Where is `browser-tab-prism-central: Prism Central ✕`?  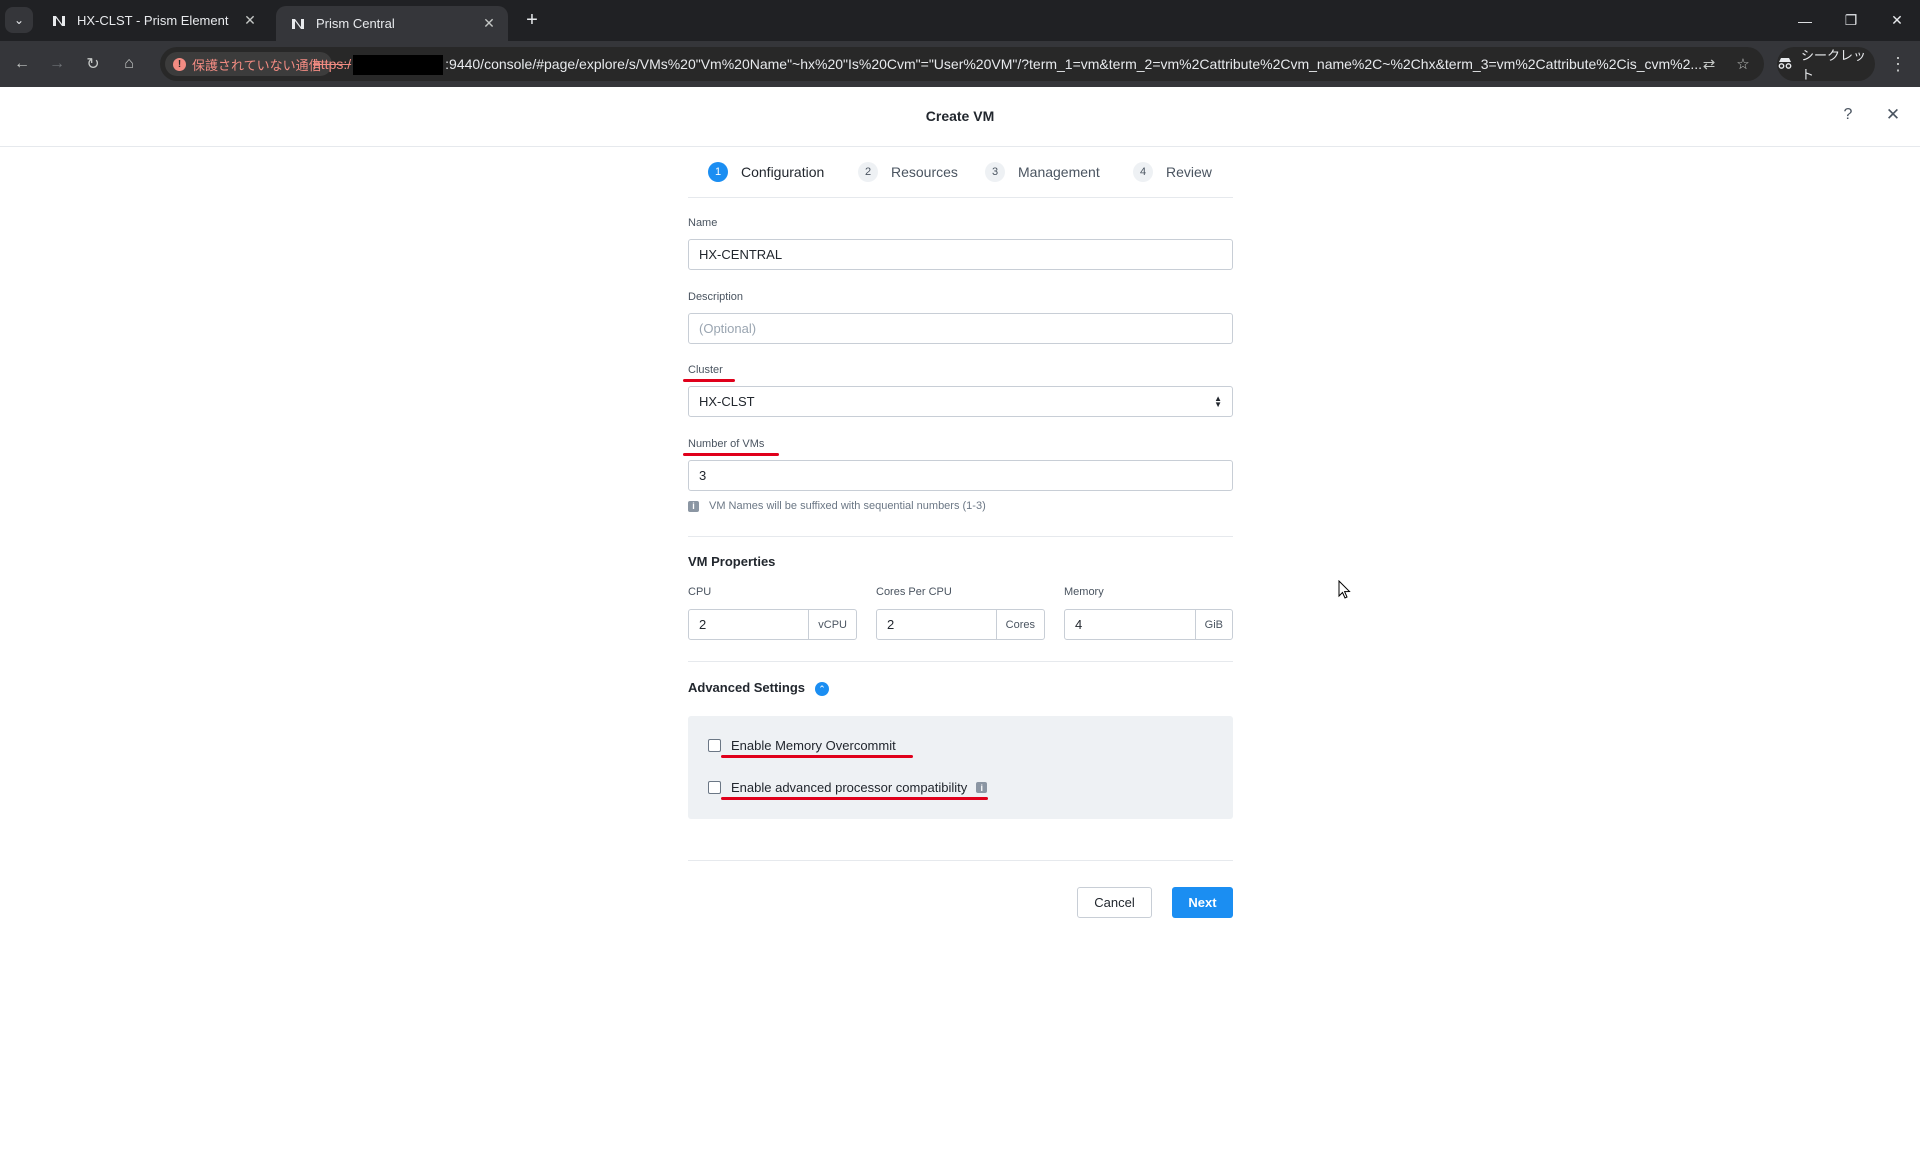 browser-tab-prism-central: Prism Central ✕ is located at coordinates (392, 23).